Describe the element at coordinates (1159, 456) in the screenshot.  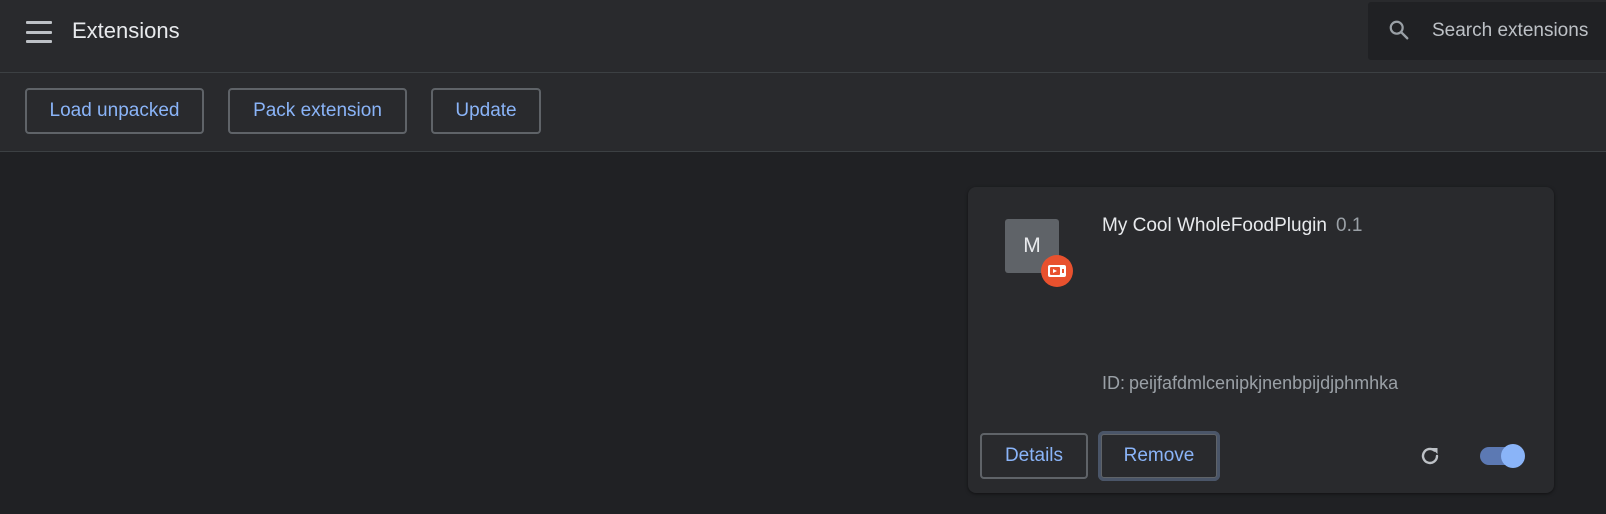
I see `remove-button: Remove` at that location.